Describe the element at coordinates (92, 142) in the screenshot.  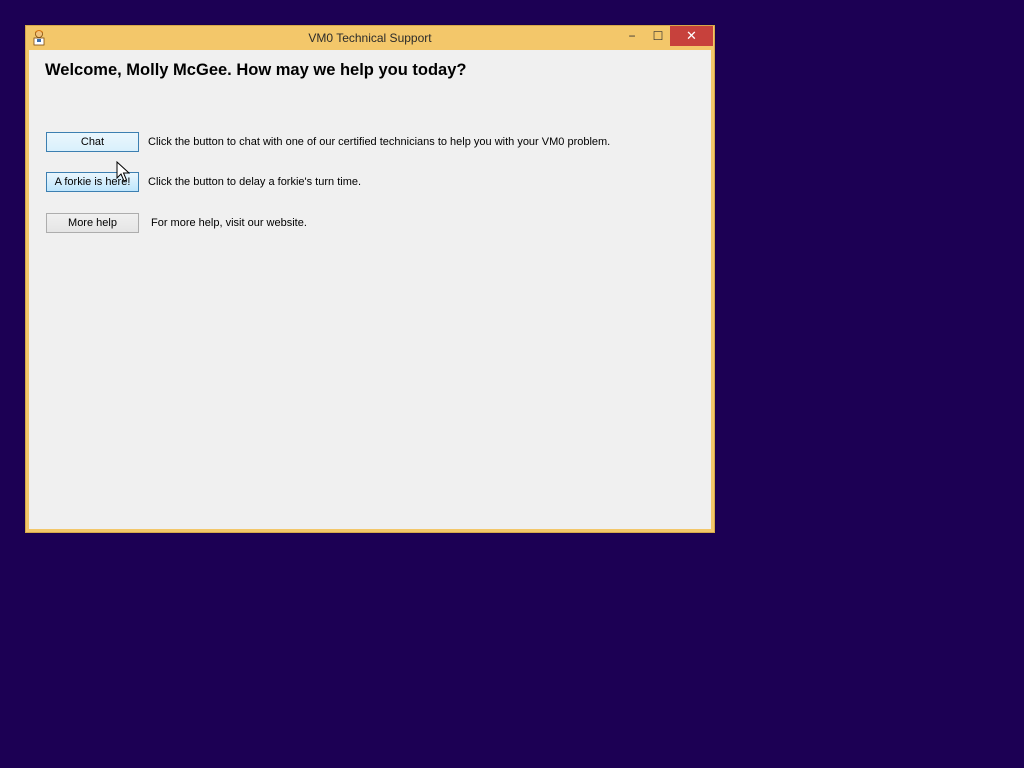
I see `chat-button: Chat` at that location.